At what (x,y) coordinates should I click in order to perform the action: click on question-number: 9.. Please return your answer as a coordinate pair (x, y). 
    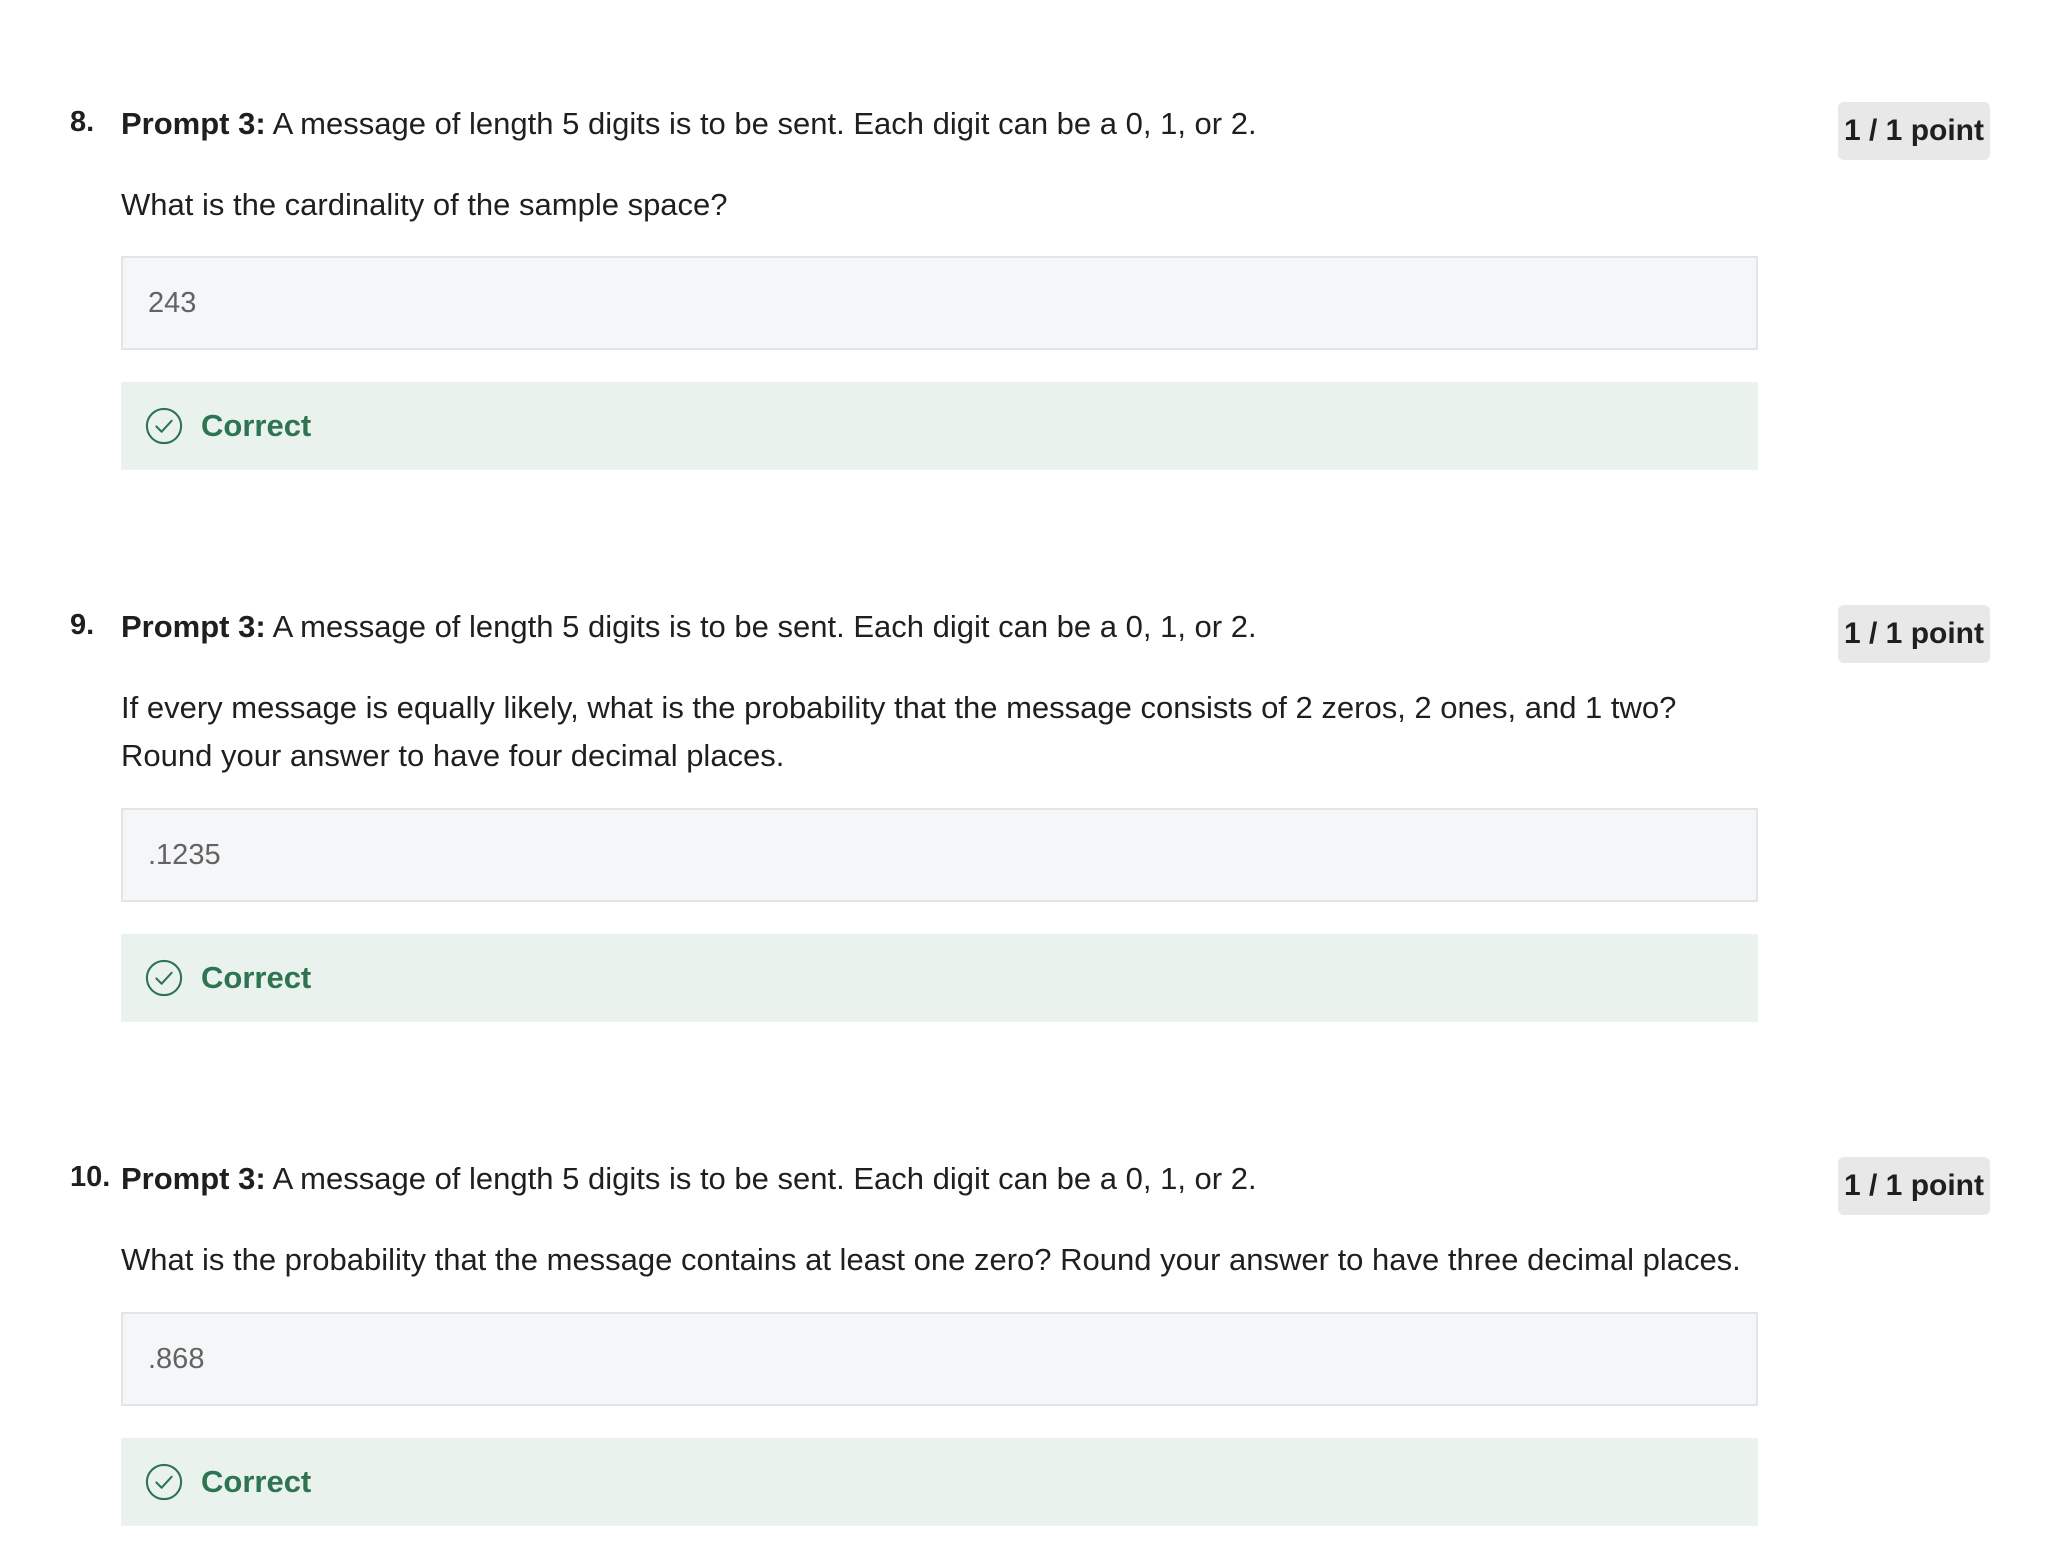
    Looking at the image, I should click on (82, 625).